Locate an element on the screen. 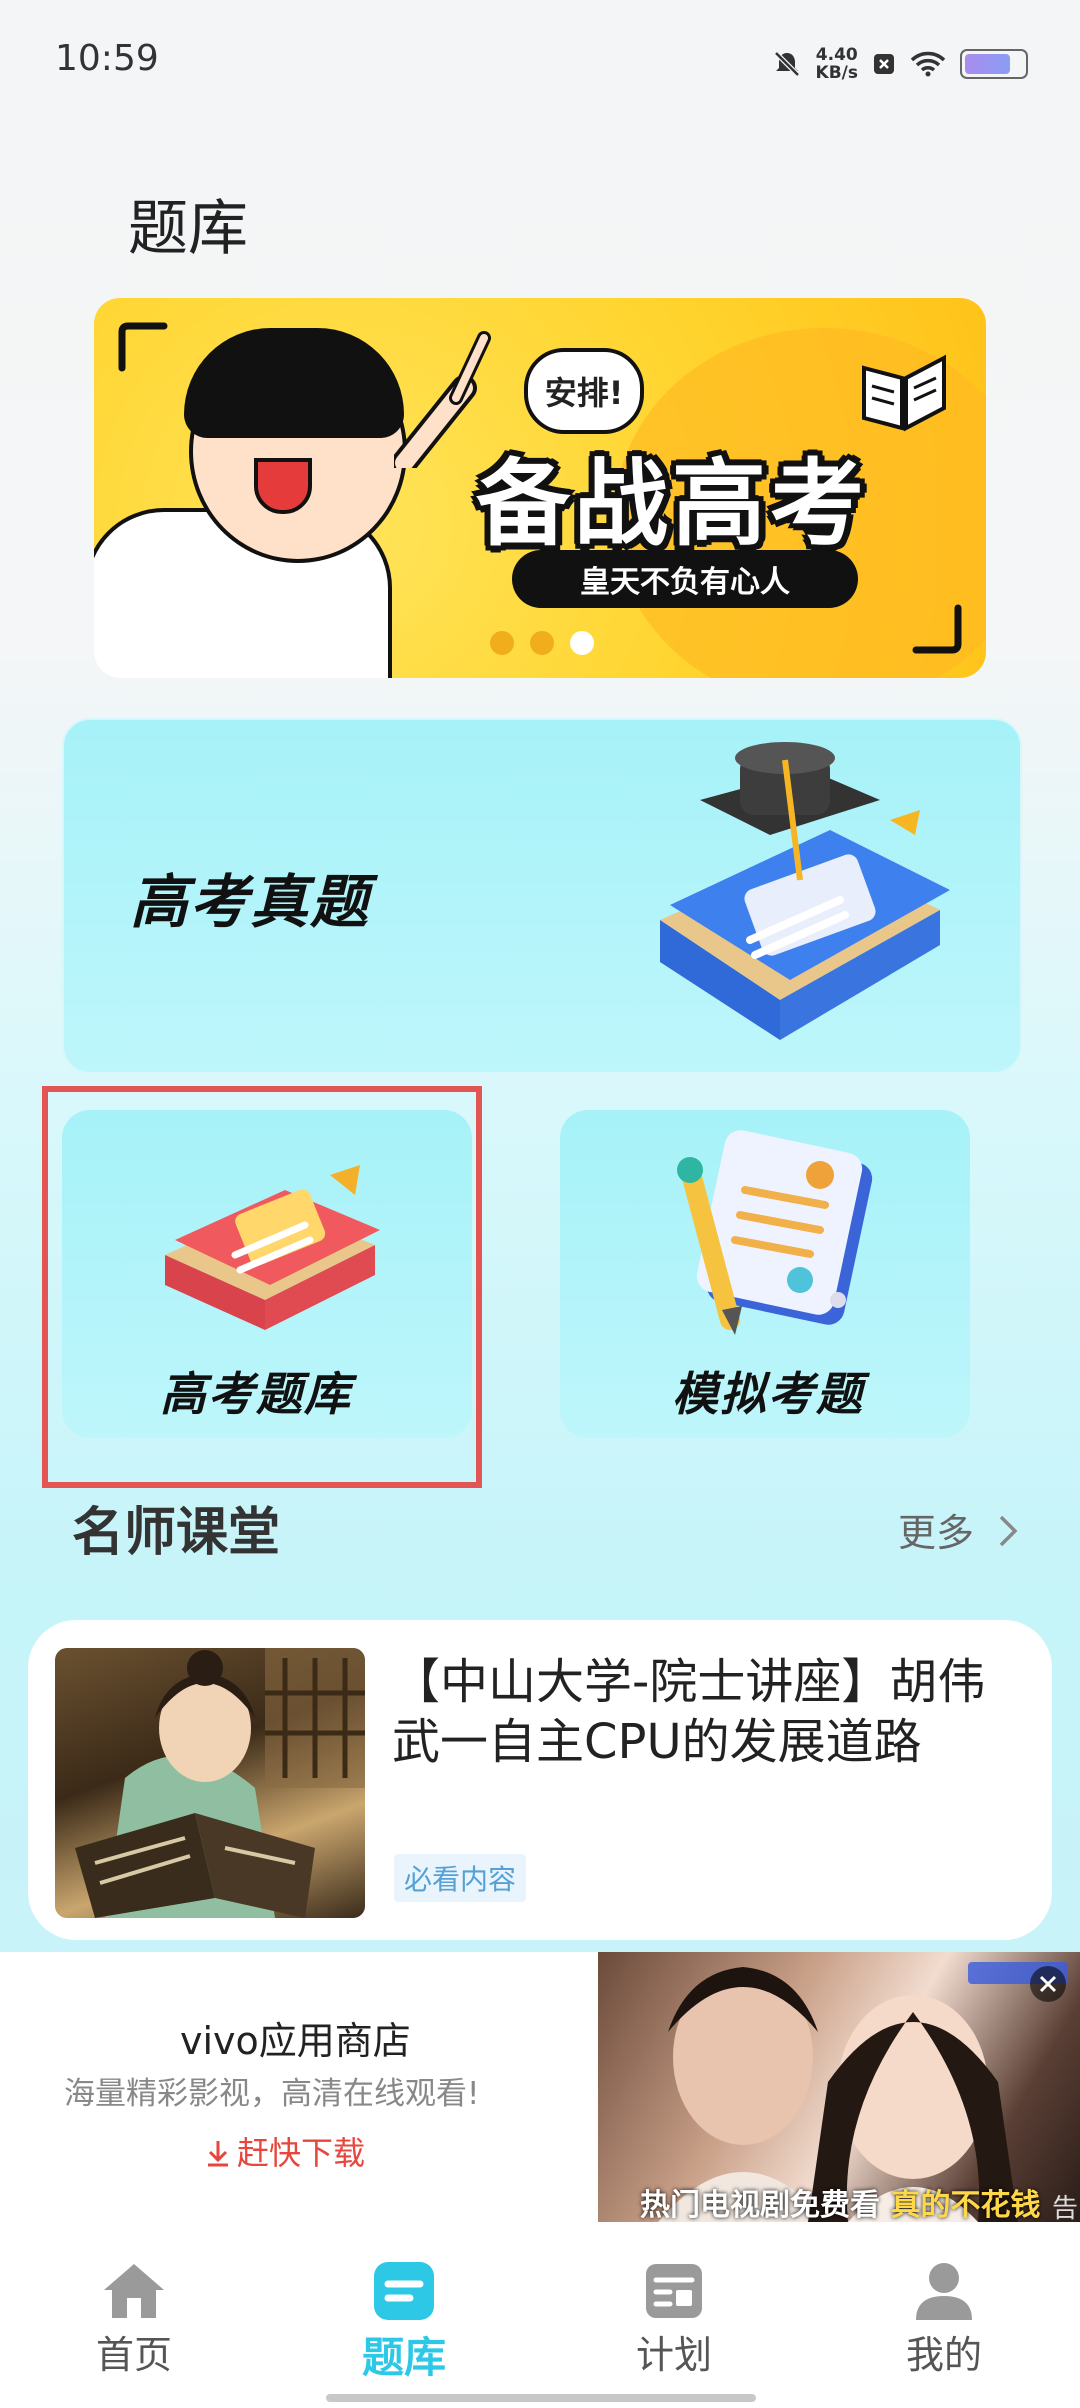  course-thumbnail is located at coordinates (210, 1783).